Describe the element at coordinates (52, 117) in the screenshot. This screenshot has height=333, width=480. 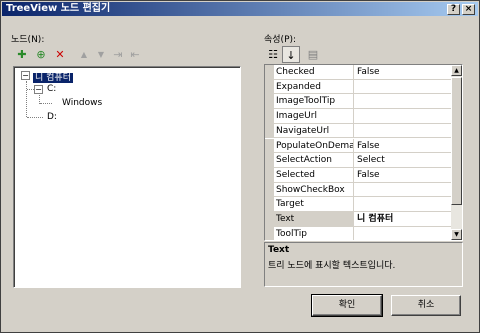
I see `tree-node-d: D:` at that location.